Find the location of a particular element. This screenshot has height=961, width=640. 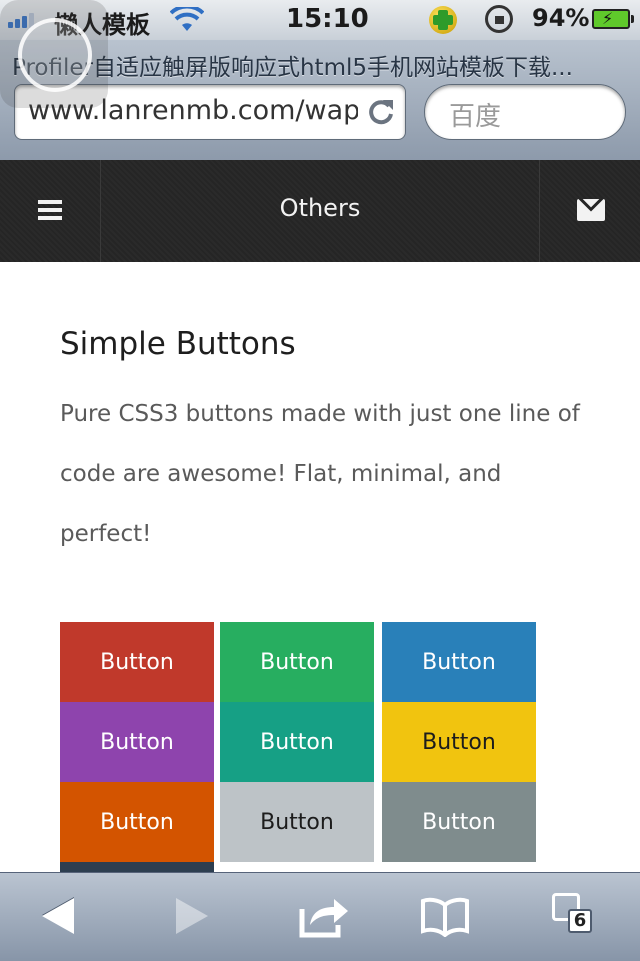

mail-button is located at coordinates (589, 211).